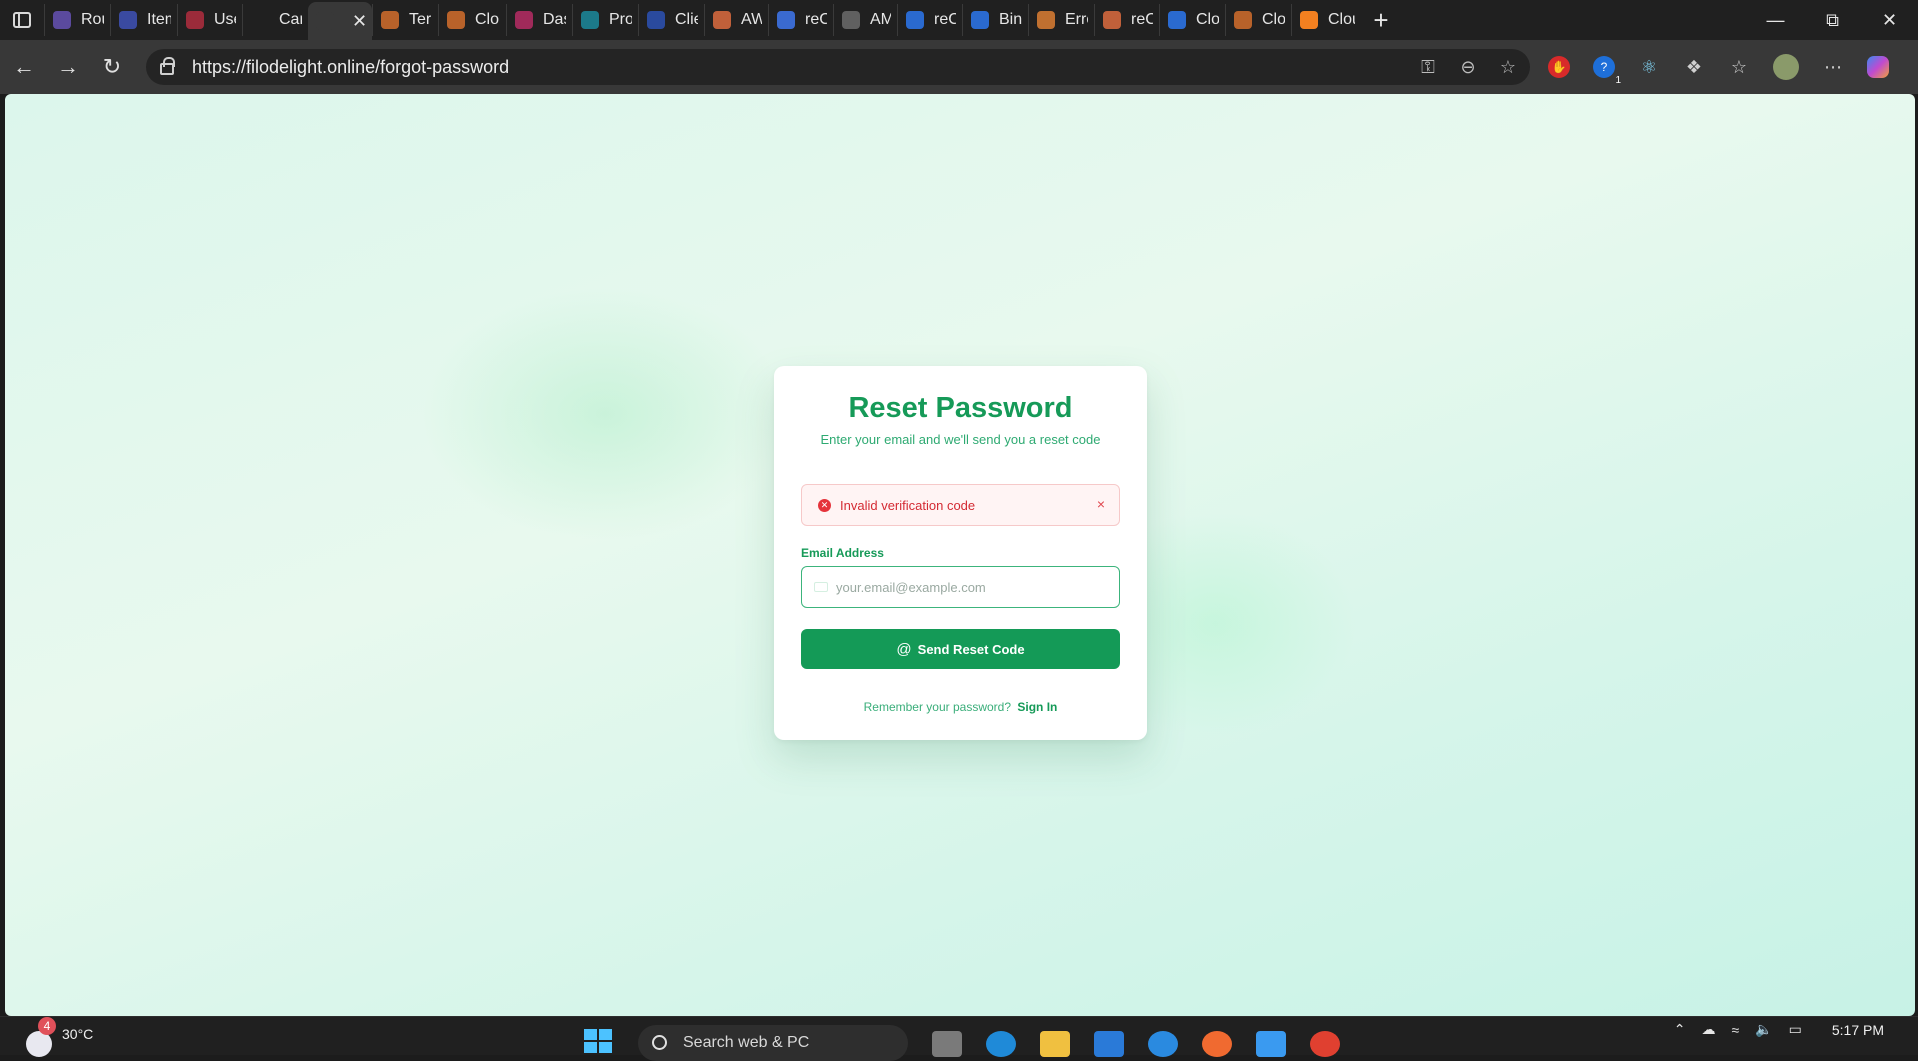 Image resolution: width=1918 pixels, height=1061 pixels. I want to click on search-icon, so click(980, 20).